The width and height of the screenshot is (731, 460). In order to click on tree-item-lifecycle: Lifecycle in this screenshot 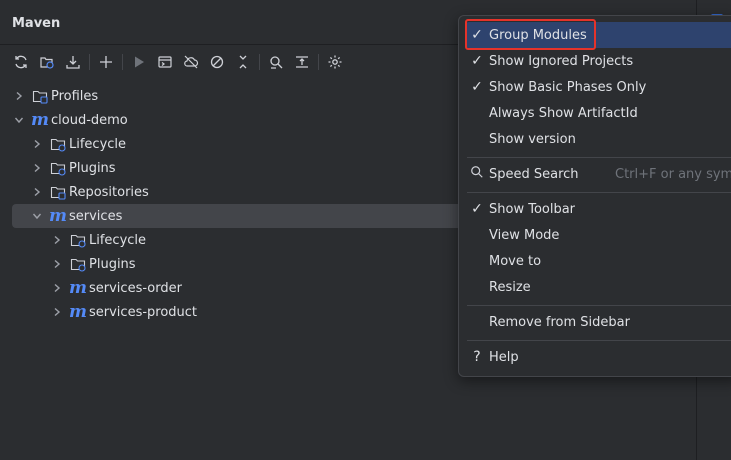, I will do `click(78, 144)`.